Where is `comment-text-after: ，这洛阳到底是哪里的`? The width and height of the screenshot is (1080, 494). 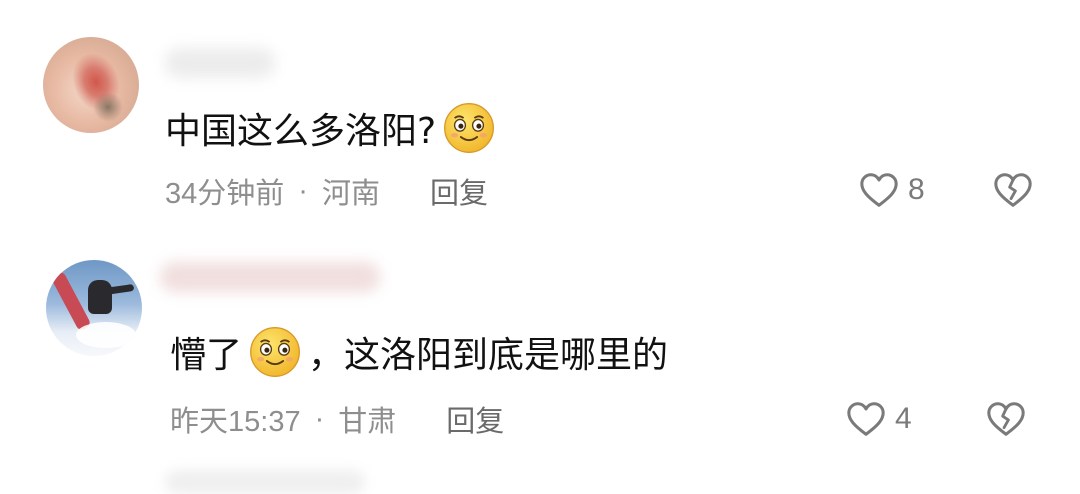 comment-text-after: ，这洛阳到底是哪里的 is located at coordinates (488, 355).